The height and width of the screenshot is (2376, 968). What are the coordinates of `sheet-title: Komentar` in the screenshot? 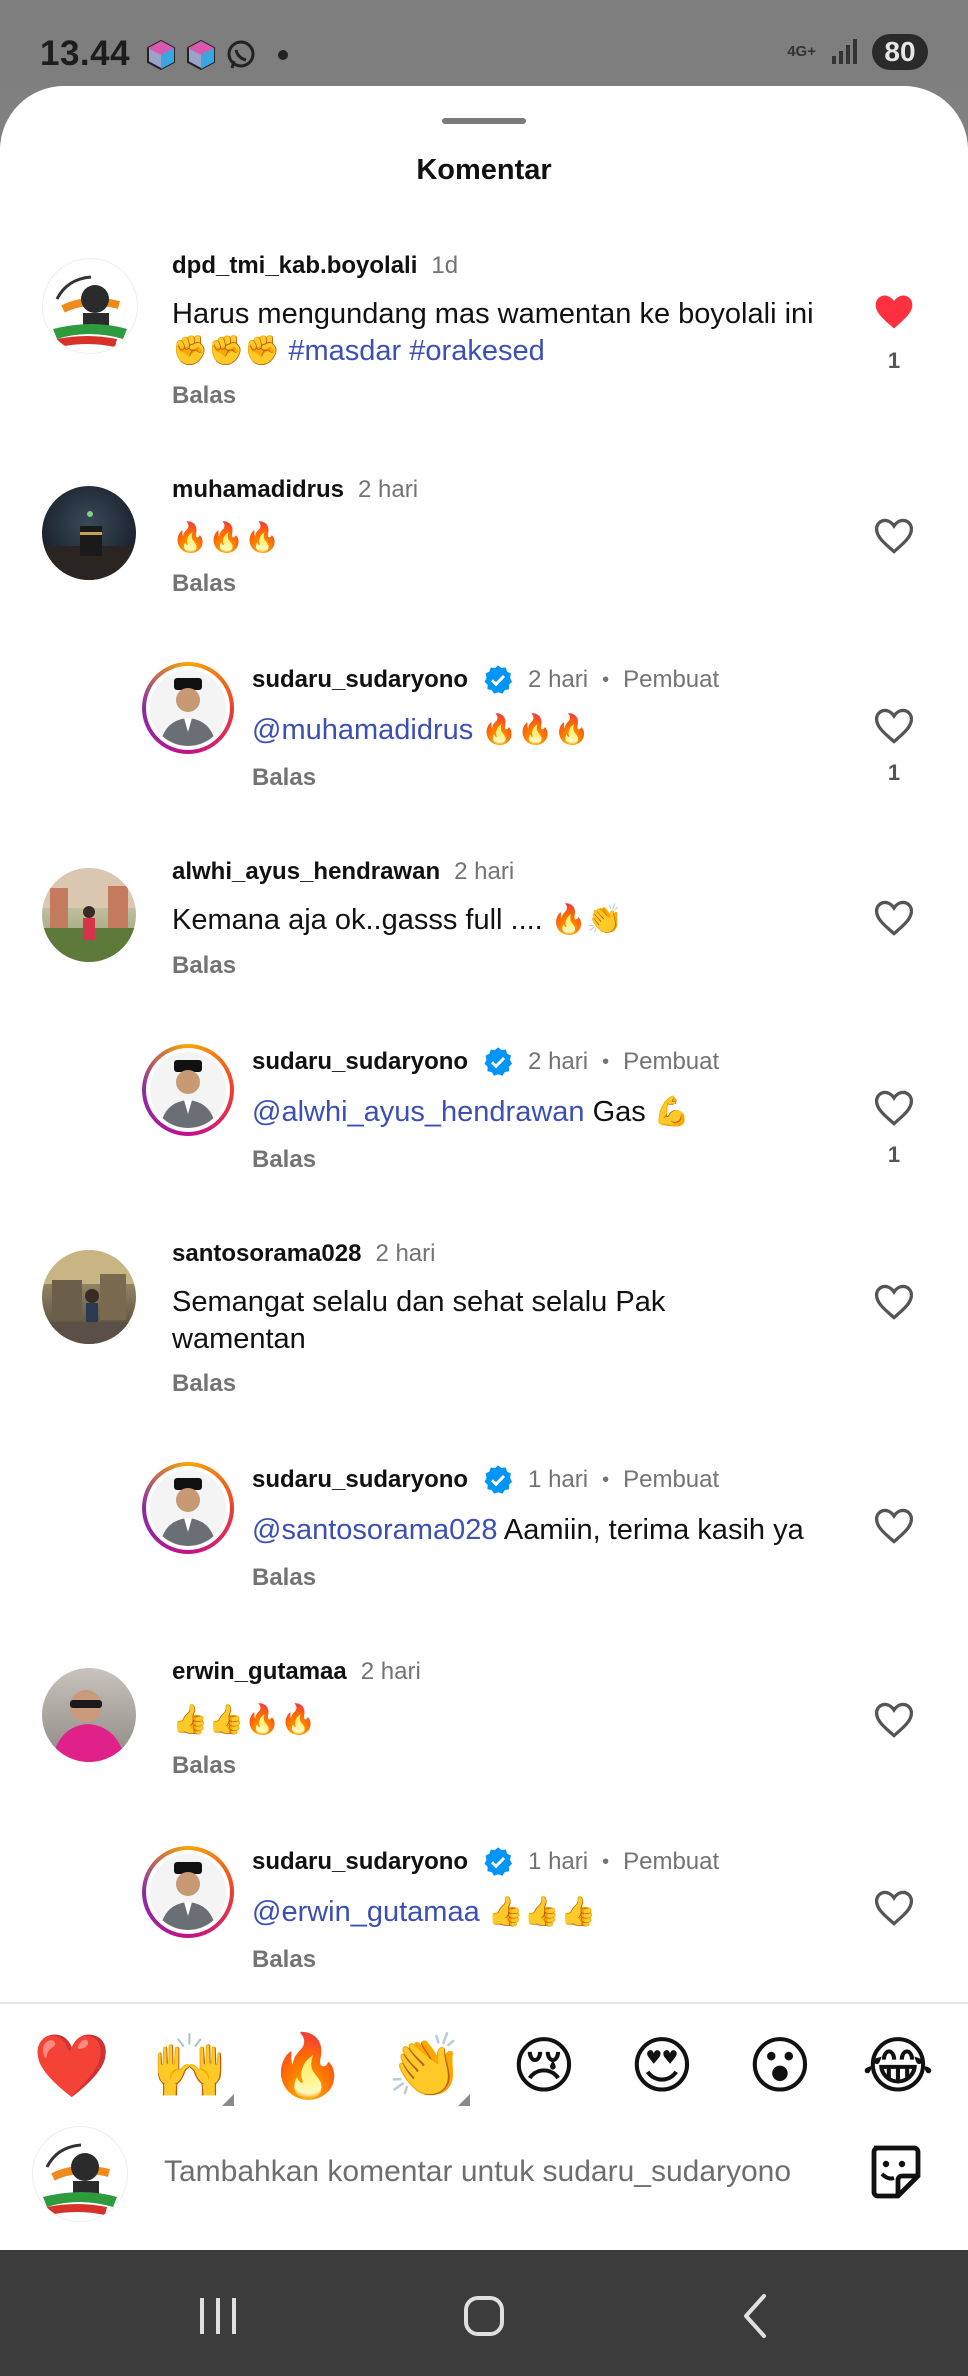 It's located at (484, 170).